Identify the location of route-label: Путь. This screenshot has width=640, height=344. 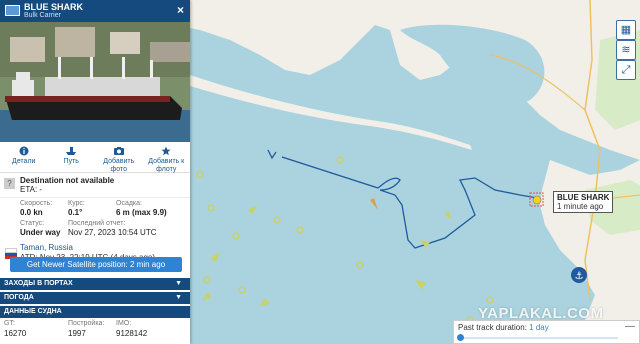
(71, 161).